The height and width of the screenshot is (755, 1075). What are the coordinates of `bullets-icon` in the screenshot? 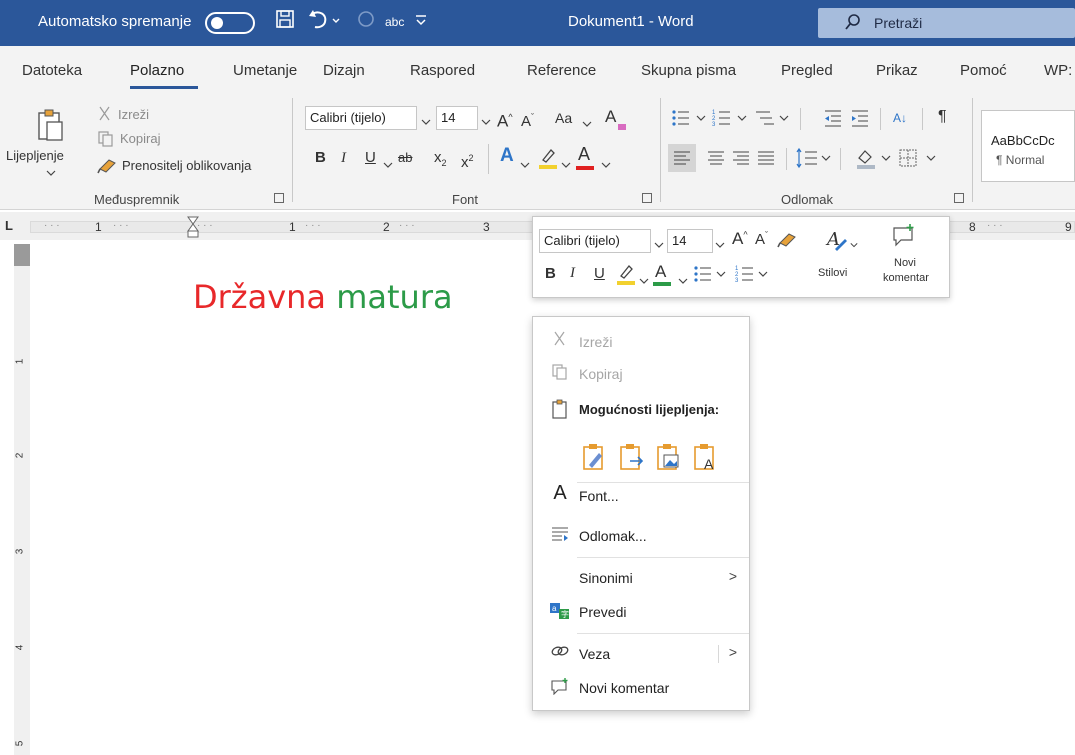 It's located at (691, 120).